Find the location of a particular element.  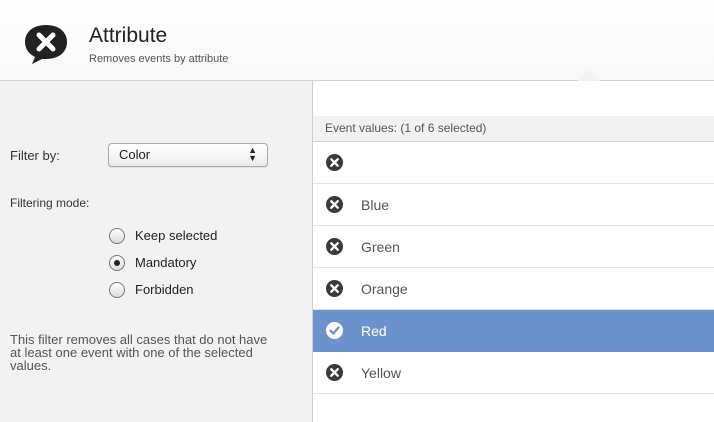

attribute-select-value: Color is located at coordinates (135, 154).